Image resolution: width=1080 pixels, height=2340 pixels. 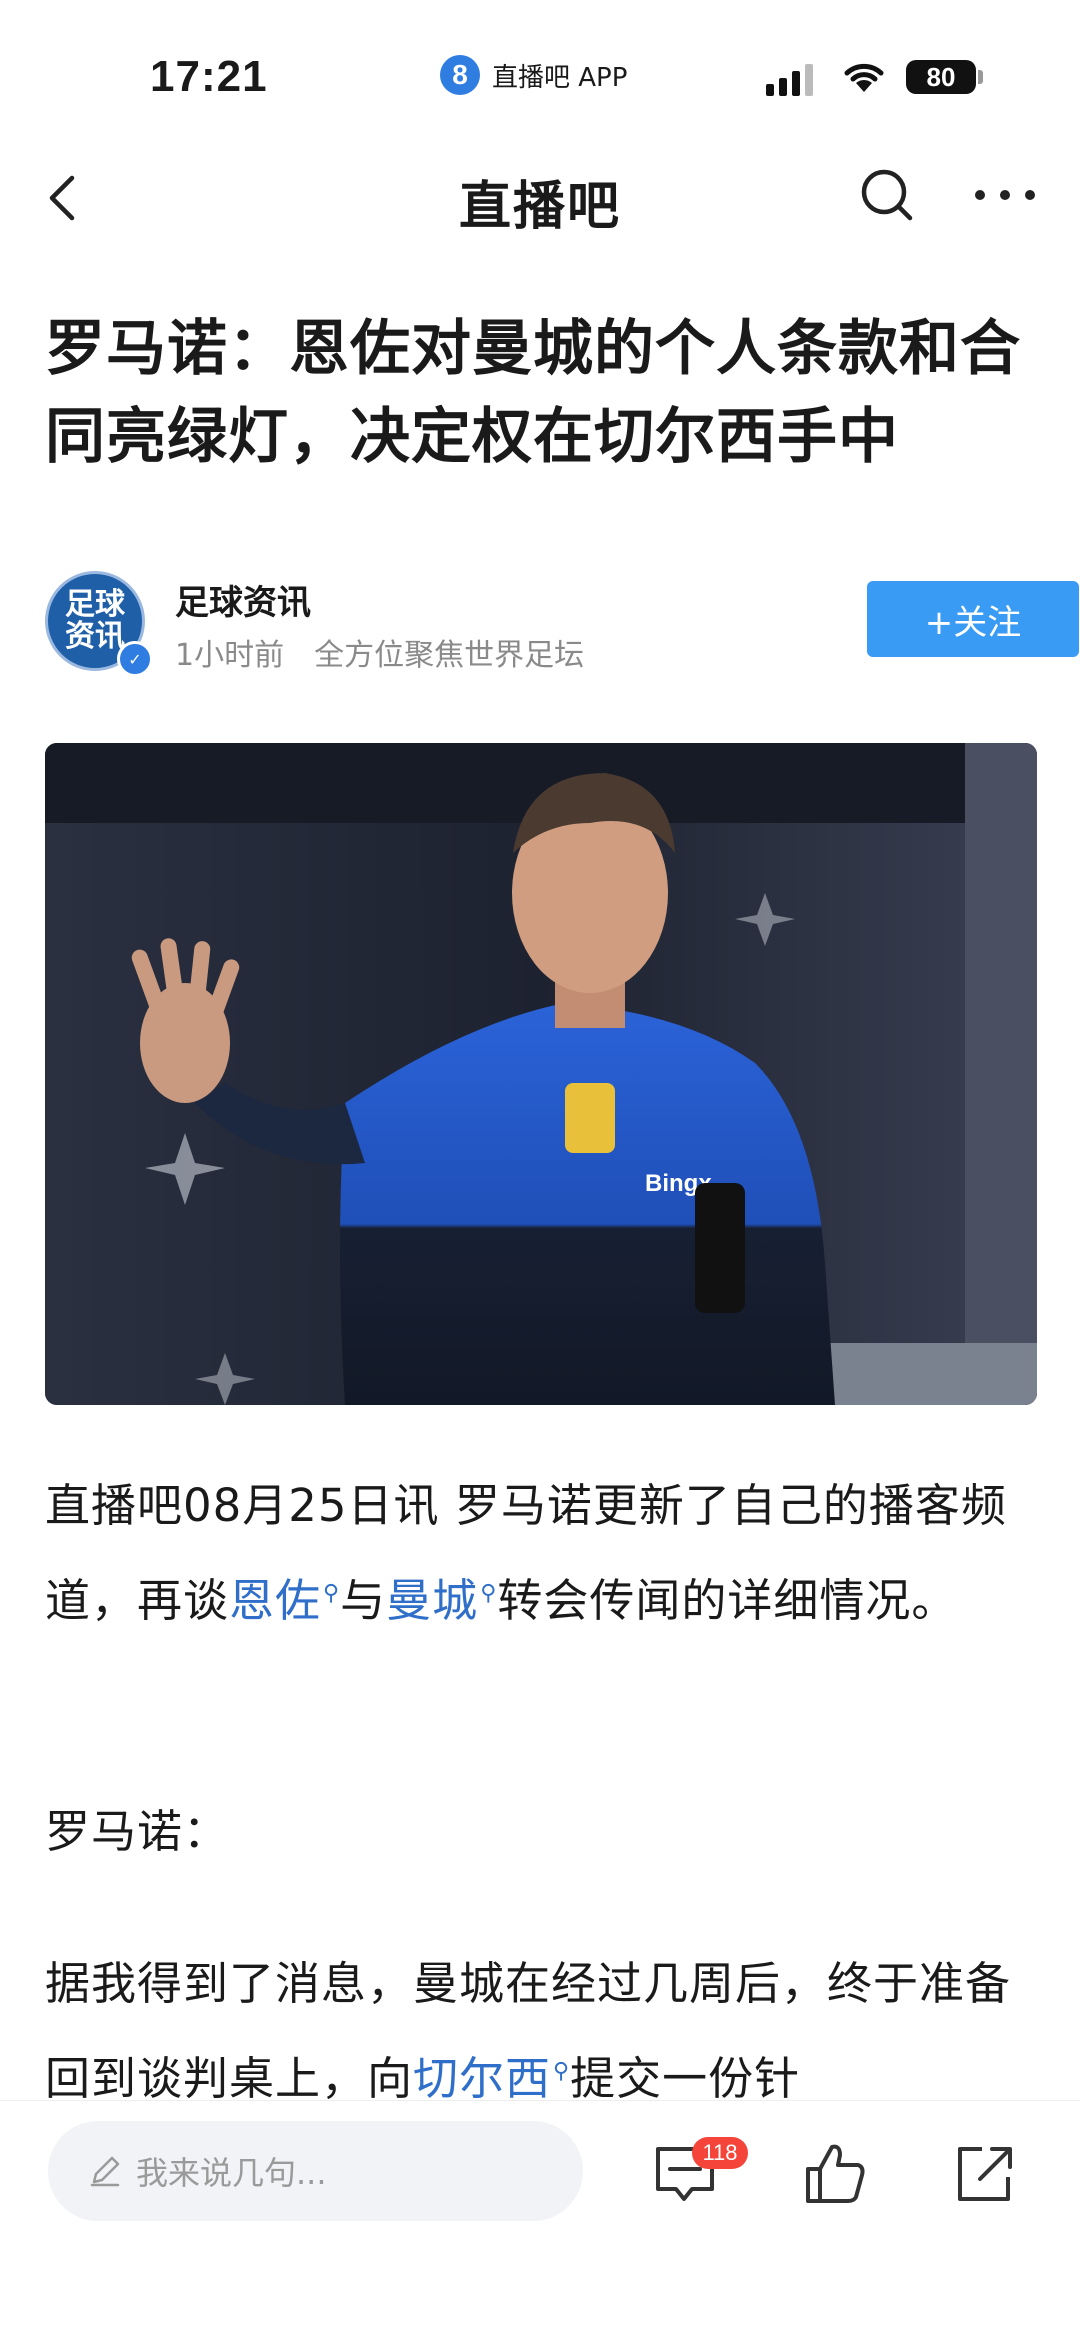 What do you see at coordinates (720, 2153) in the screenshot?
I see `comment-count-badge: 118` at bounding box center [720, 2153].